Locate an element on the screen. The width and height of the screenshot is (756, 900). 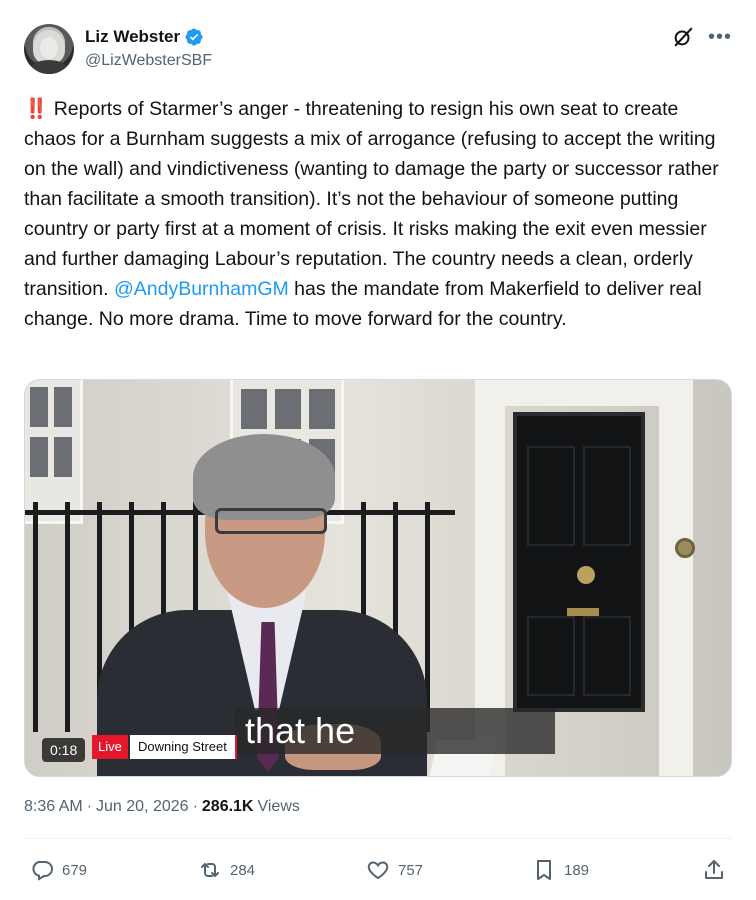
bookmark-button: 189 is located at coordinates (560, 870).